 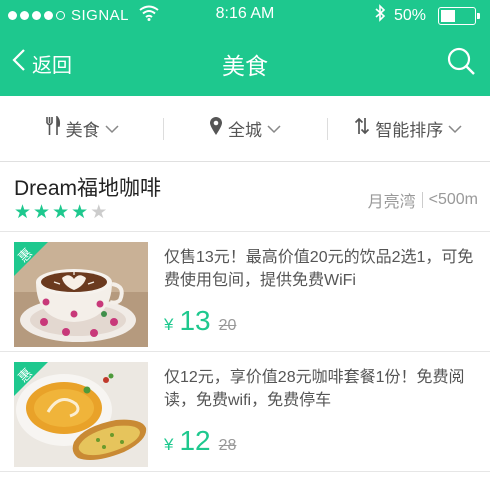 I want to click on deal-description: 仅售13元！最高价值20元的饮品2选1，可免费使用包间，提供免费WiFi, so click(x=319, y=269).